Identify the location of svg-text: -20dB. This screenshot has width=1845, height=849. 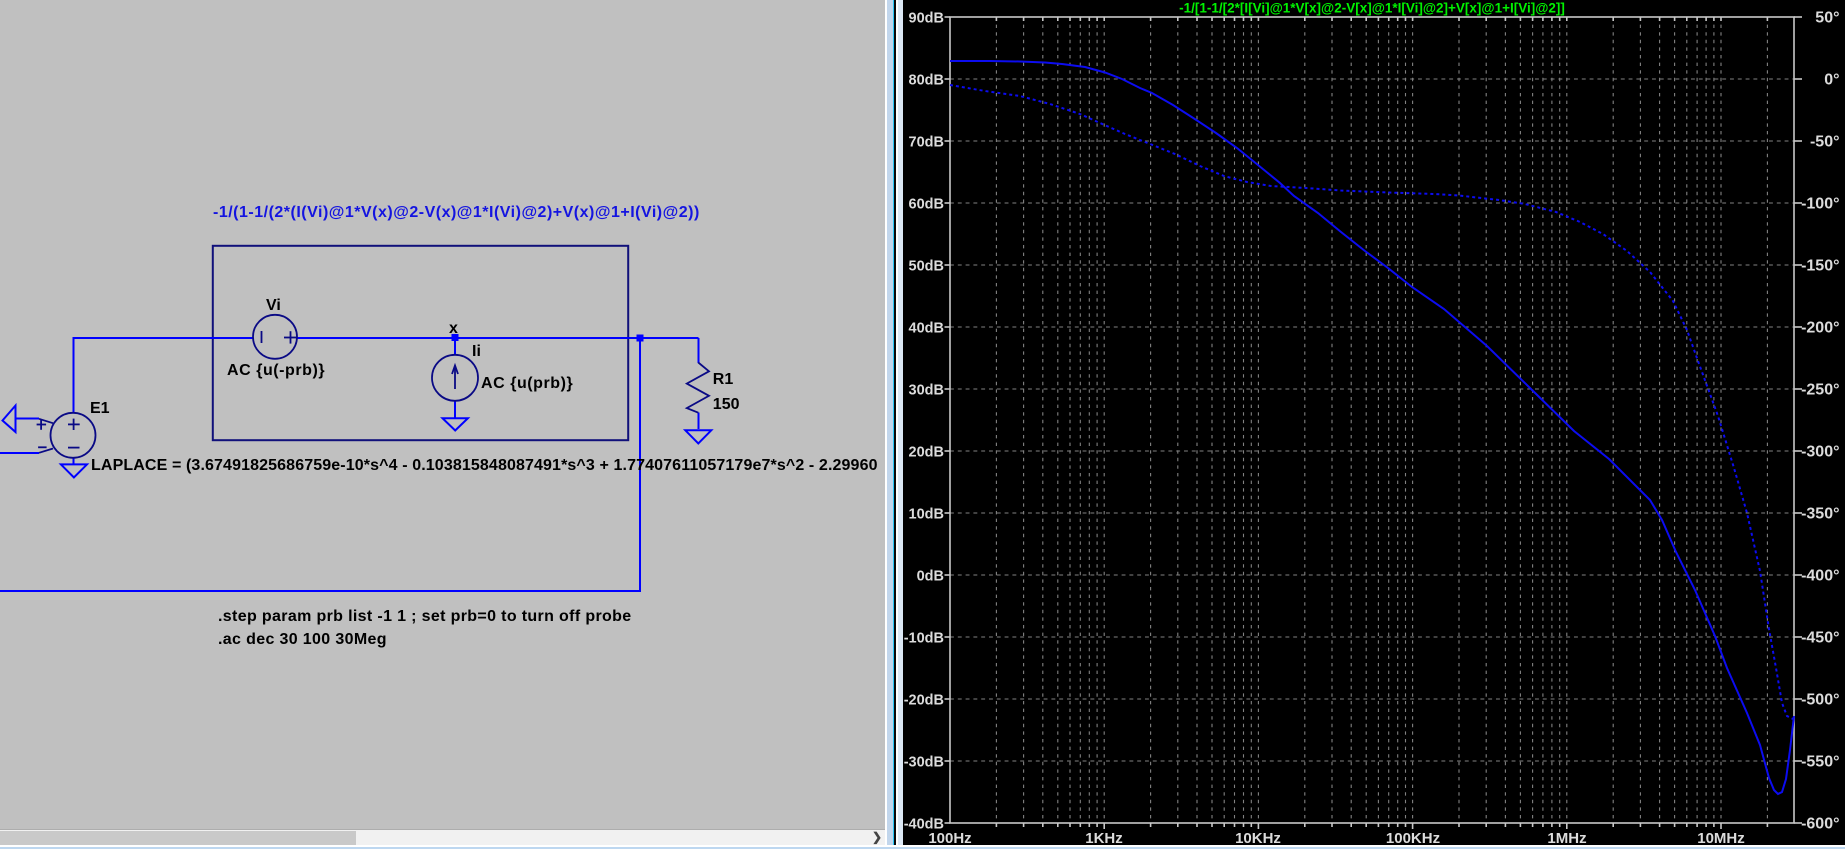
(924, 701).